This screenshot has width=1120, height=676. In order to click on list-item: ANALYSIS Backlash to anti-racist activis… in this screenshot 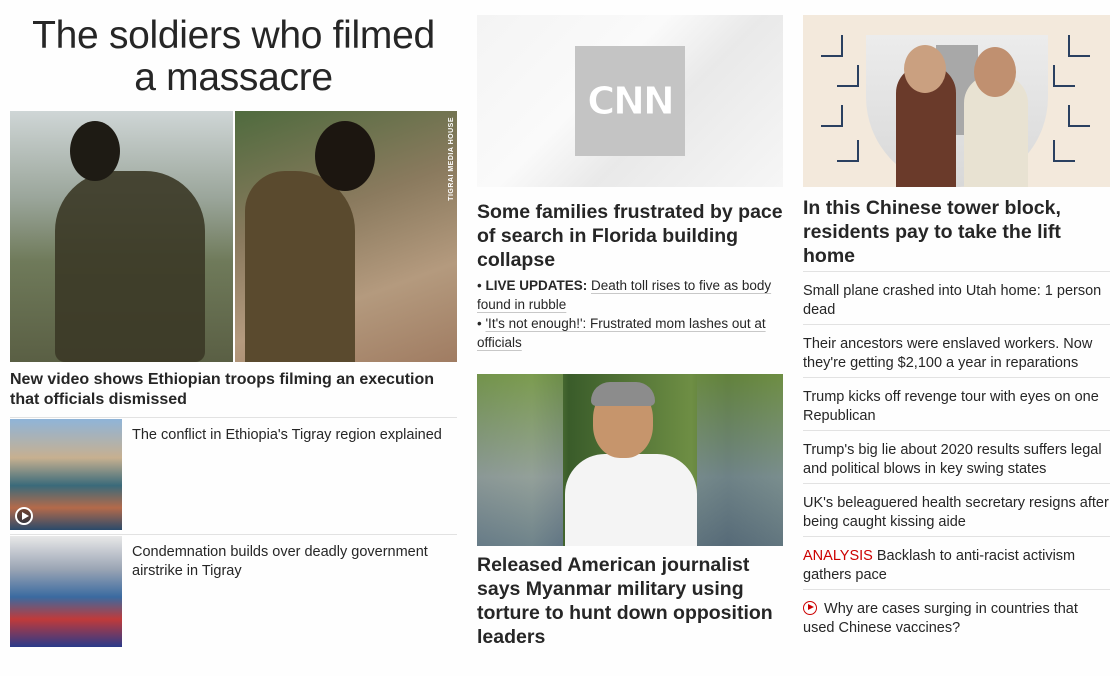, I will do `click(956, 562)`.